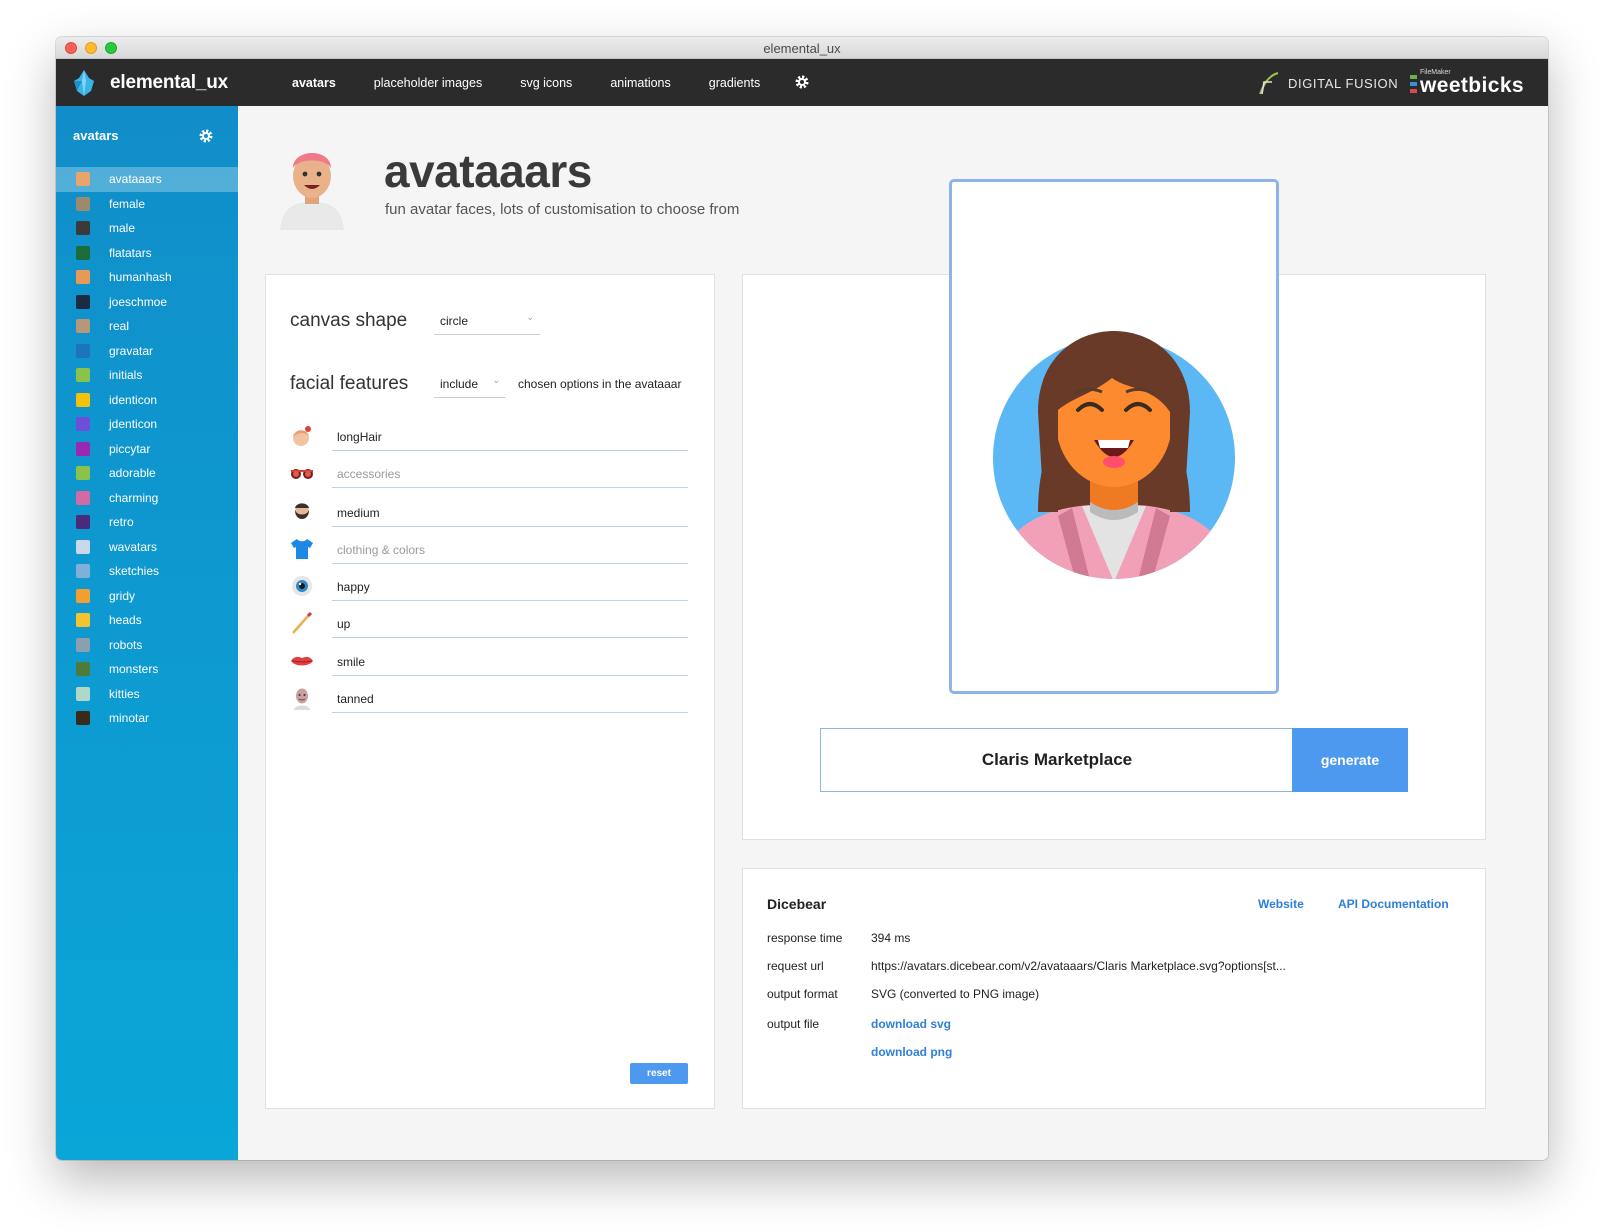  What do you see at coordinates (83, 228) in the screenshot?
I see `male-thumbnail-icon` at bounding box center [83, 228].